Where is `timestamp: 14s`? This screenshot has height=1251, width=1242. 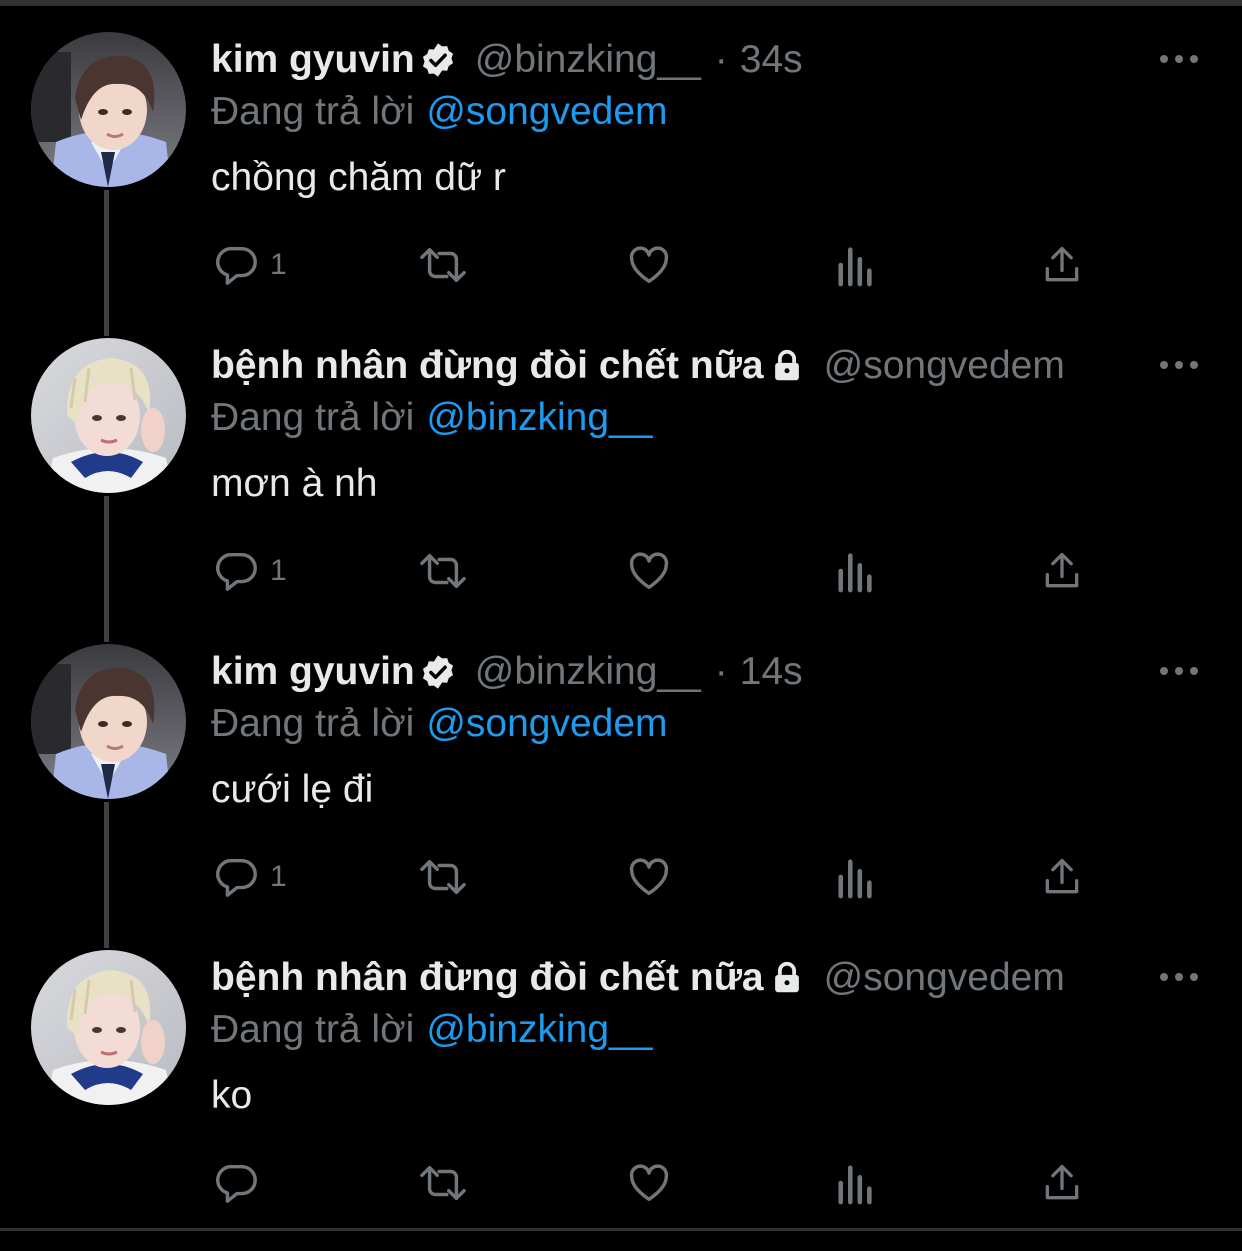
timestamp: 14s is located at coordinates (771, 672).